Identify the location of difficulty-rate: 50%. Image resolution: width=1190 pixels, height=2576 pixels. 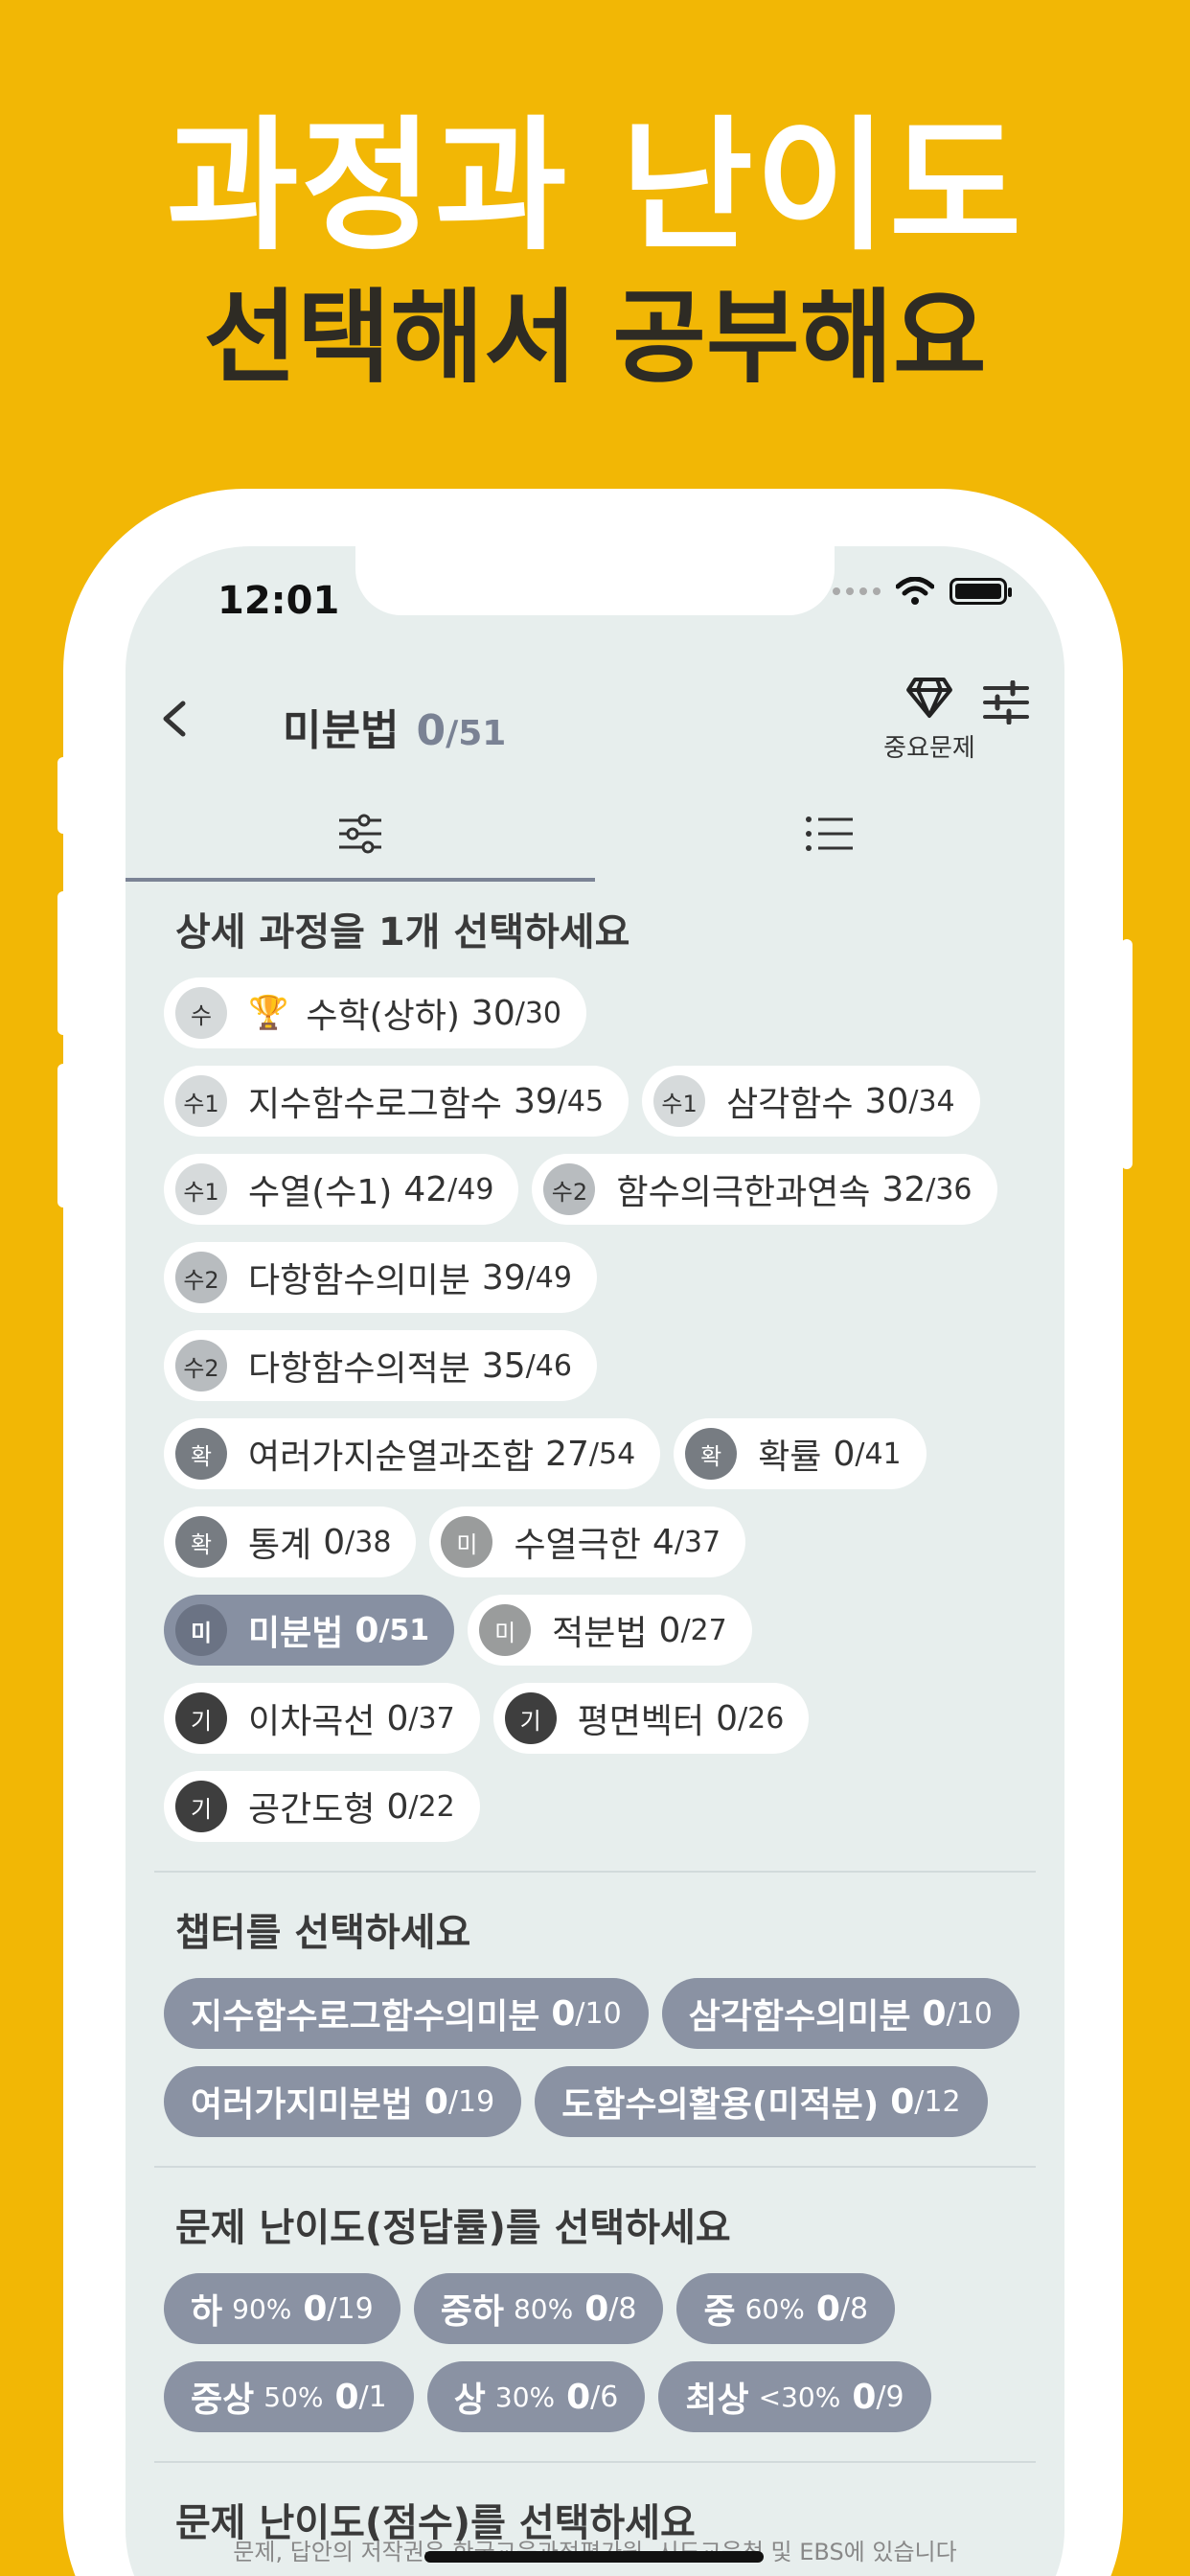
(294, 2396).